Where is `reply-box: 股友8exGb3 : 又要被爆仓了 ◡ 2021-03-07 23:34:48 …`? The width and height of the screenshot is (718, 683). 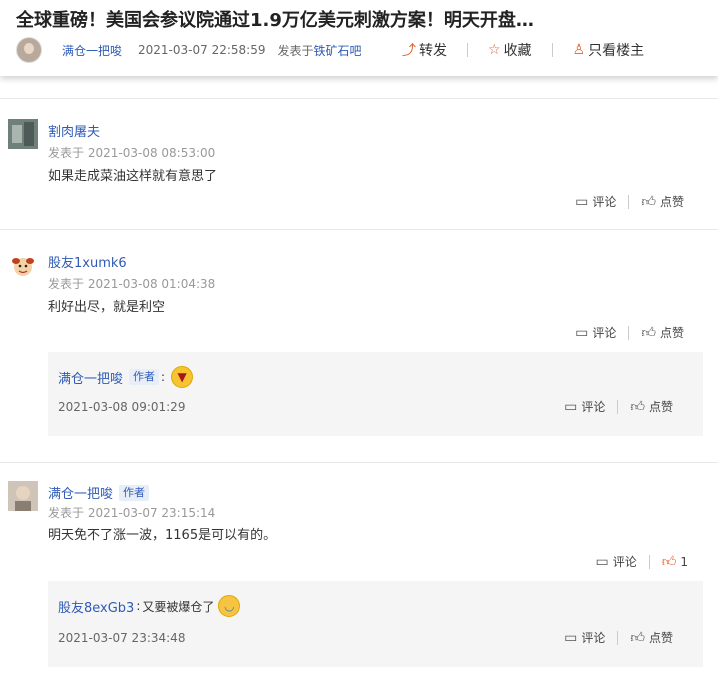
reply-box: 股友8exGb3 : 又要被爆仓了 ◡ 2021-03-07 23:34:48 … is located at coordinates (375, 624).